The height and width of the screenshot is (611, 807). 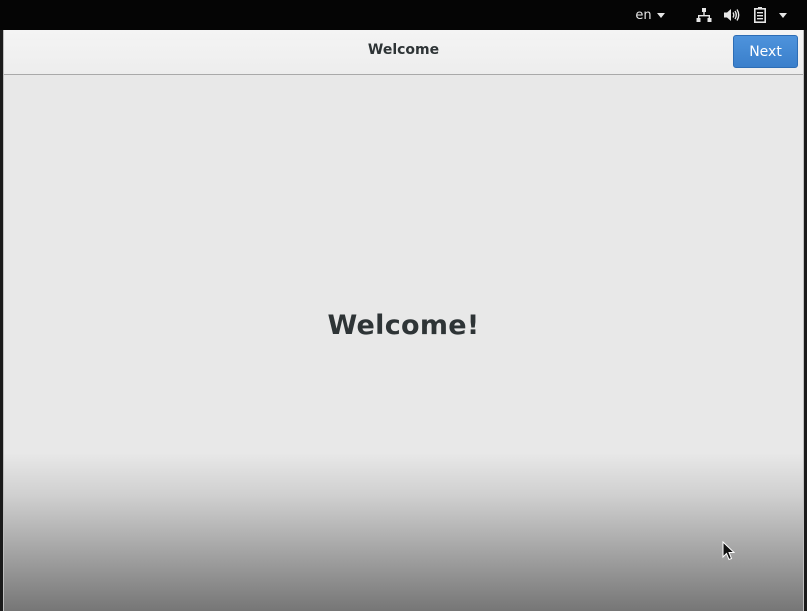 I want to click on next-button: Next, so click(x=765, y=51).